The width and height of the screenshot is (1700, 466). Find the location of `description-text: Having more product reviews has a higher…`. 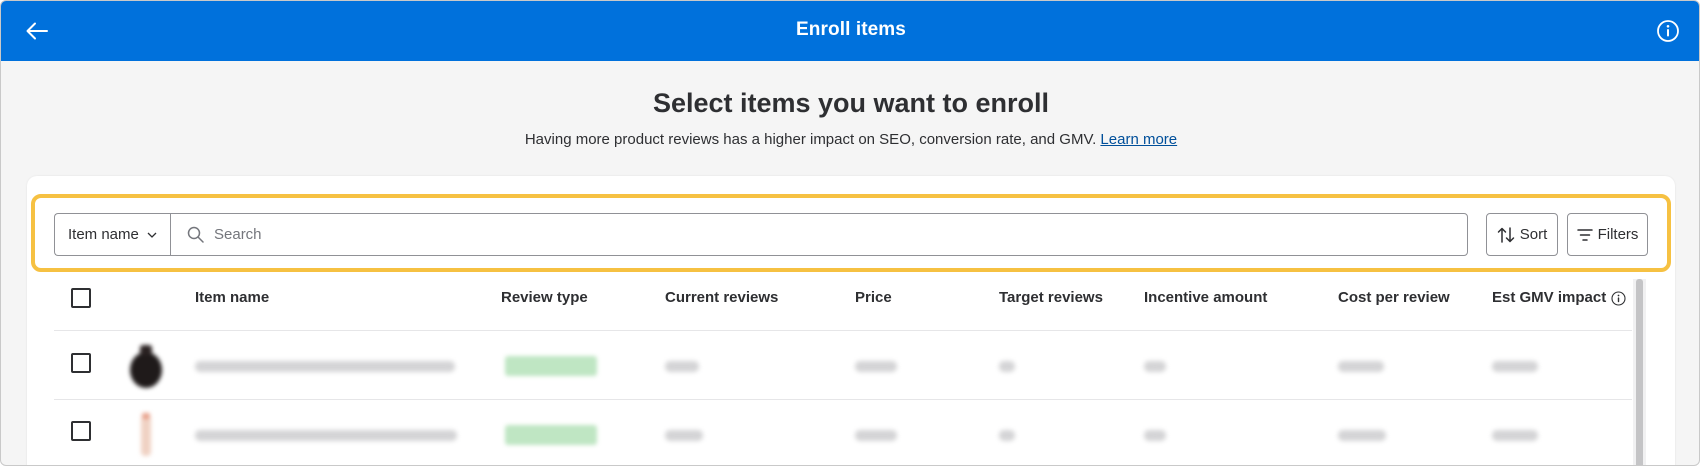

description-text: Having more product reviews has a higher… is located at coordinates (810, 139).